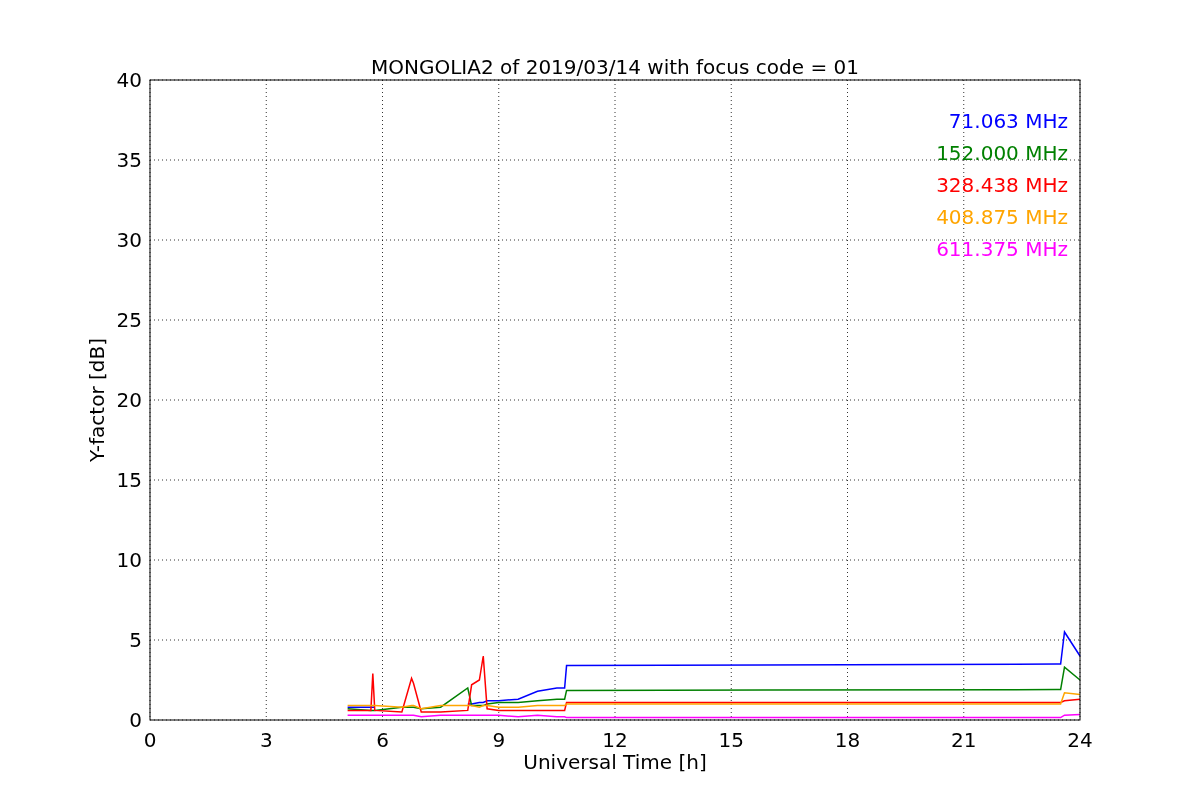 This screenshot has width=1200, height=800. I want to click on chart-title: MONGOLIA2 of 2019/03/14 with focus code = 01, so click(615, 67).